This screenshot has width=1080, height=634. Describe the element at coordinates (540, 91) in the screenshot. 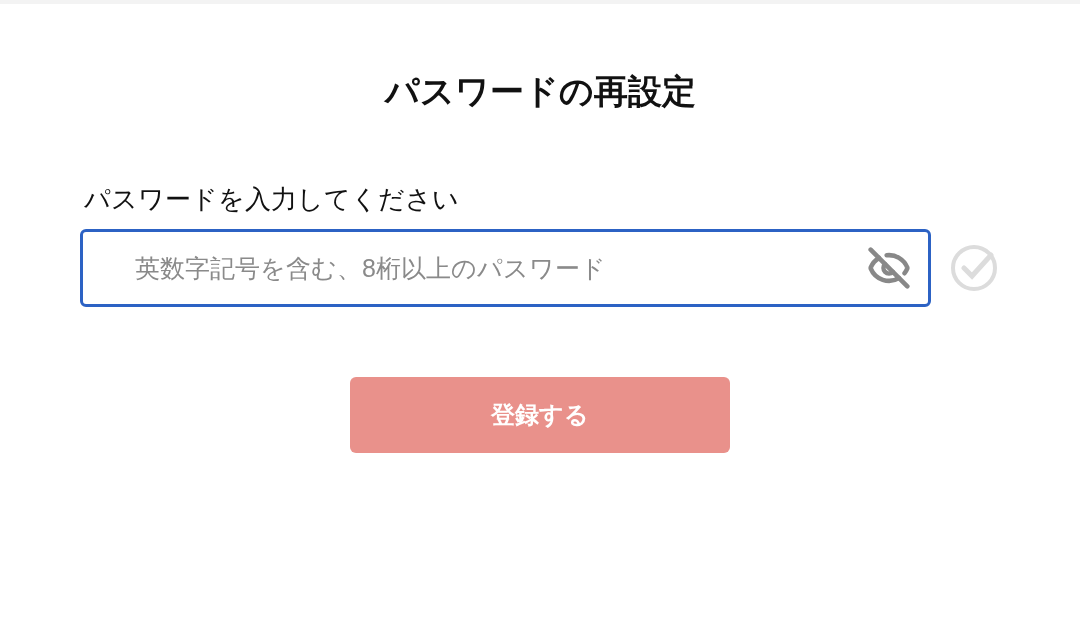

I see `page-title: パスワードの再設定` at that location.